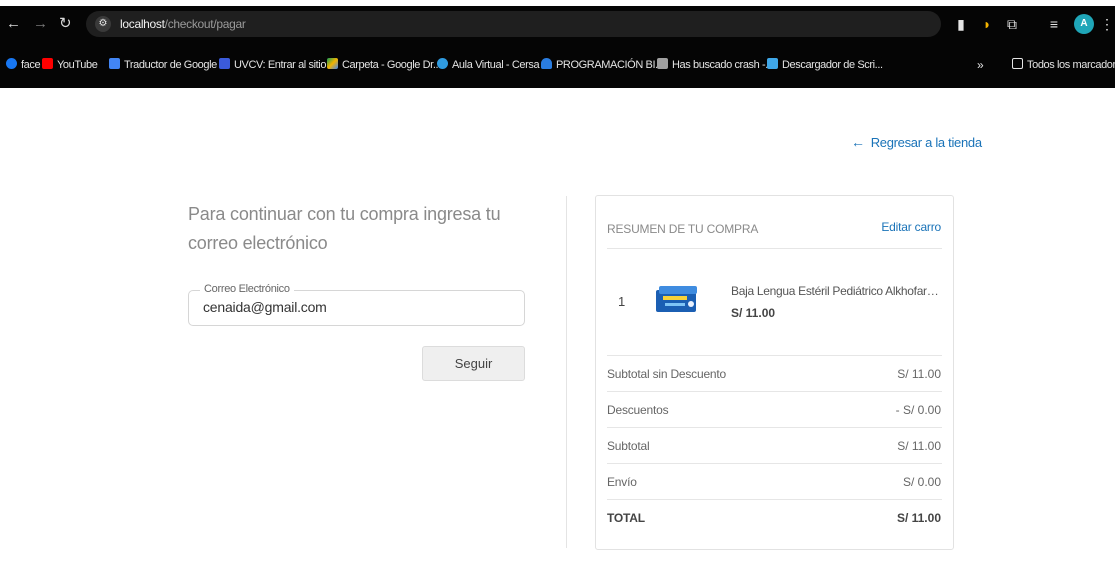 This screenshot has height=584, width=1115. Describe the element at coordinates (546, 63) in the screenshot. I see `cloud-icon` at that location.